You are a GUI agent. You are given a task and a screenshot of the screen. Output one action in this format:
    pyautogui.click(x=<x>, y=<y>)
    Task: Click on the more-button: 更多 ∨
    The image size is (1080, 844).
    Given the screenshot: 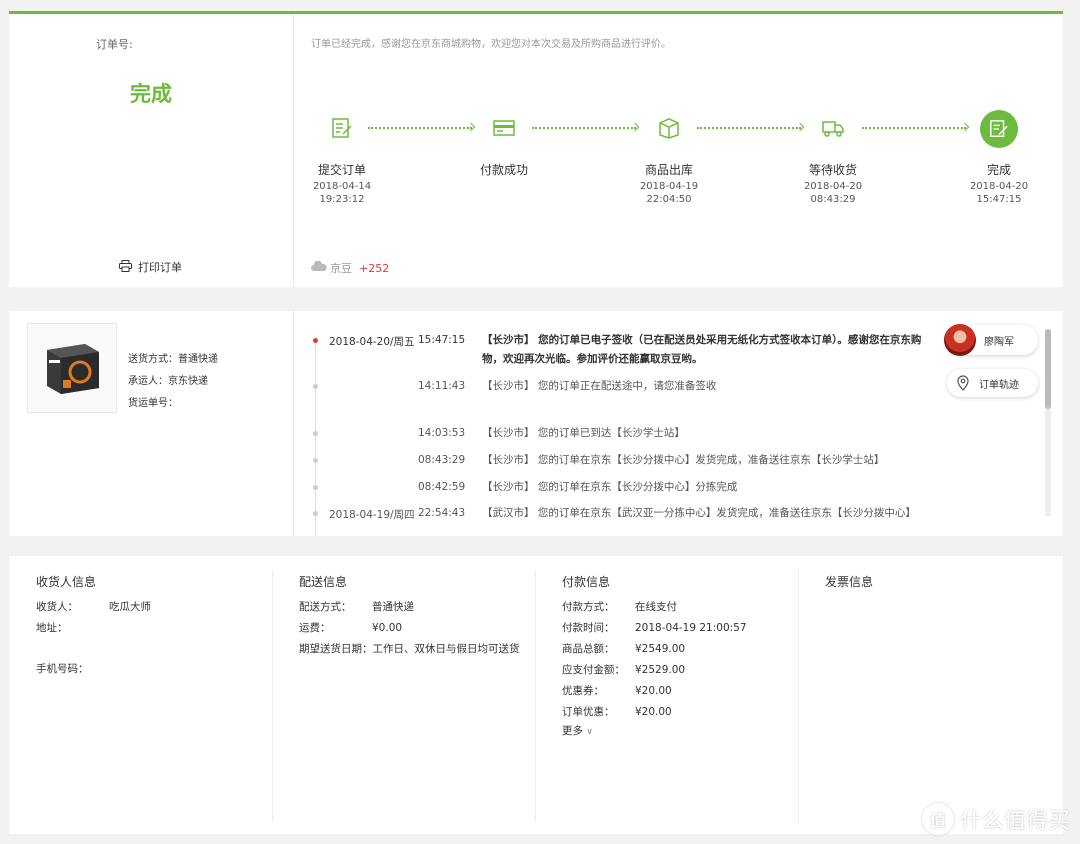 What is the action you would take?
    pyautogui.click(x=577, y=730)
    